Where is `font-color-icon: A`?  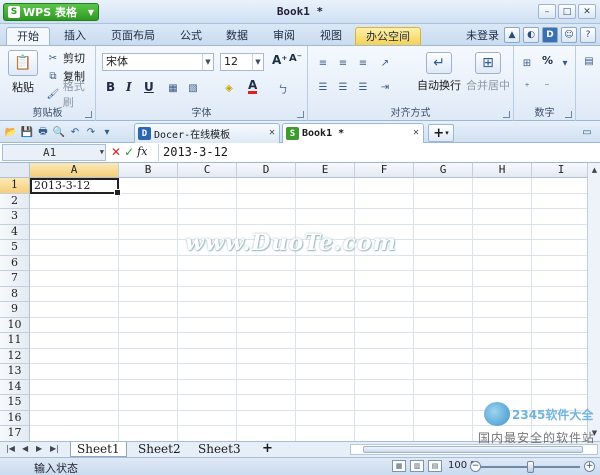
font-color-icon: A is located at coordinates (253, 86).